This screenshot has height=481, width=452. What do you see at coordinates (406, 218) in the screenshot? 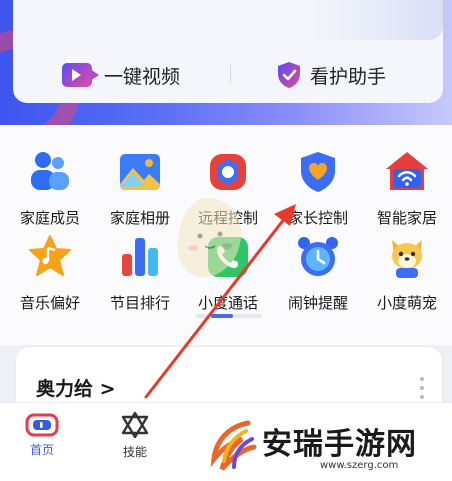
I see `feature-label: 智能家居` at bounding box center [406, 218].